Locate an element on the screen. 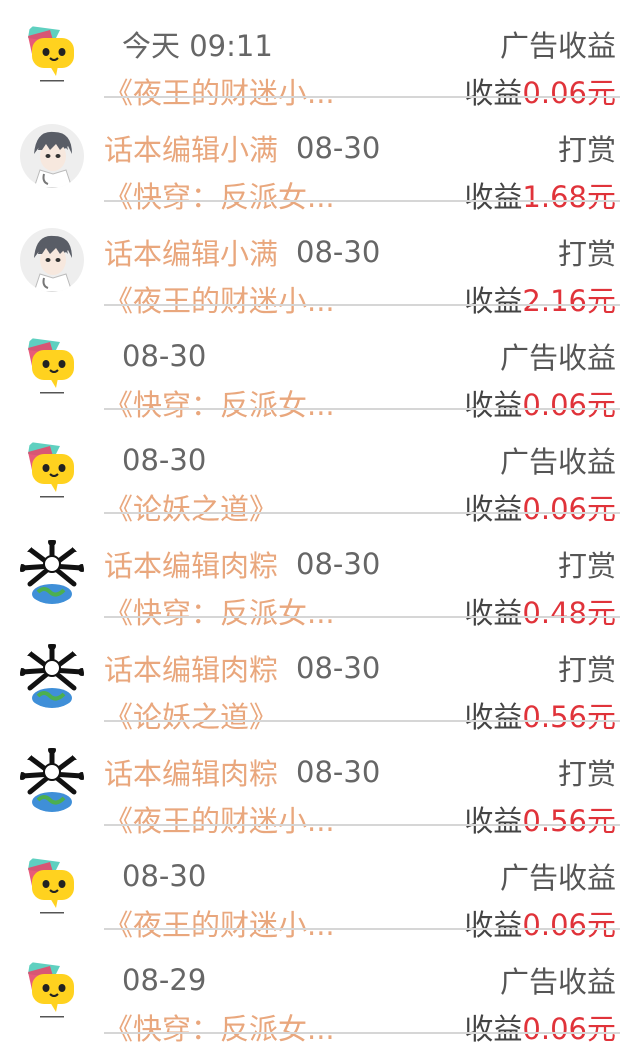 The height and width of the screenshot is (1056, 640). earning-amount: 收益0.56元 is located at coordinates (540, 715).